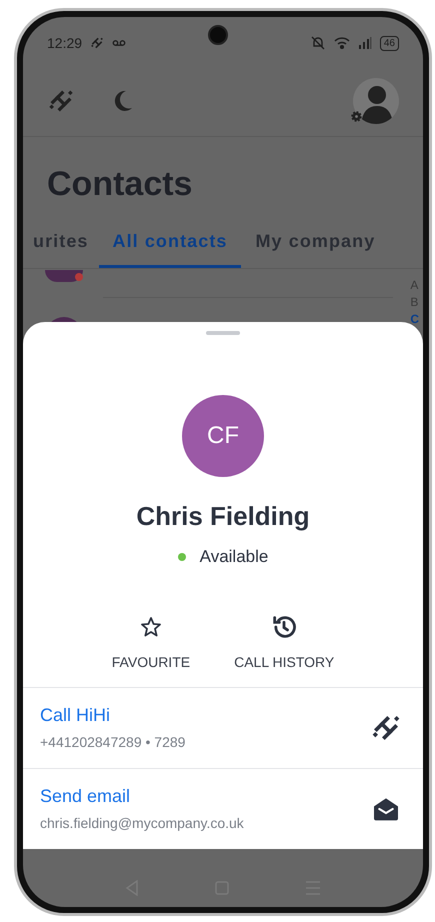  What do you see at coordinates (64, 43) in the screenshot?
I see `status-time: 12:29` at bounding box center [64, 43].